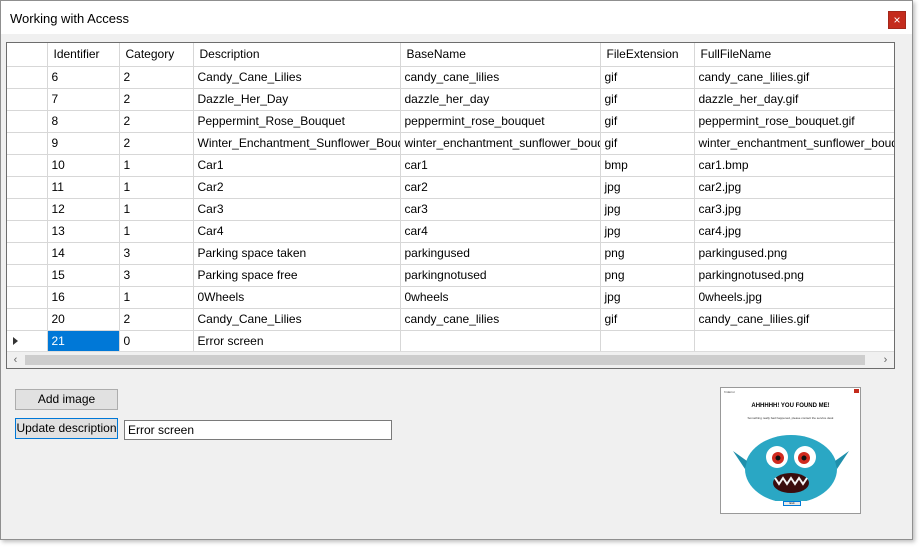 The image size is (920, 551). What do you see at coordinates (794, 209) in the screenshot?
I see `cell-fullfilename: car3.jpg` at bounding box center [794, 209].